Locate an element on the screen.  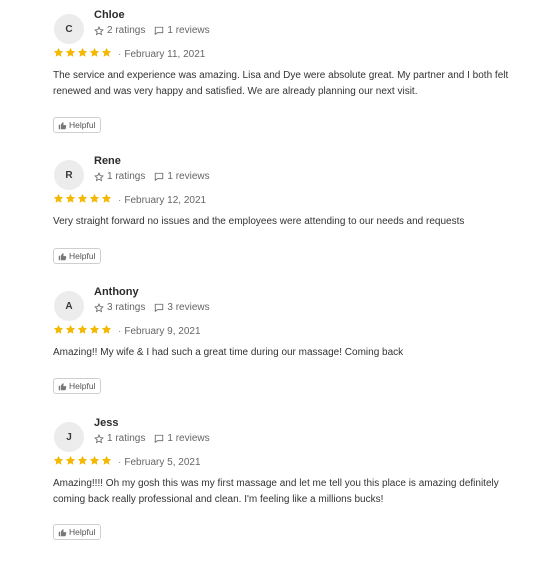
reviewer-name: Anthony is located at coordinates (116, 292).